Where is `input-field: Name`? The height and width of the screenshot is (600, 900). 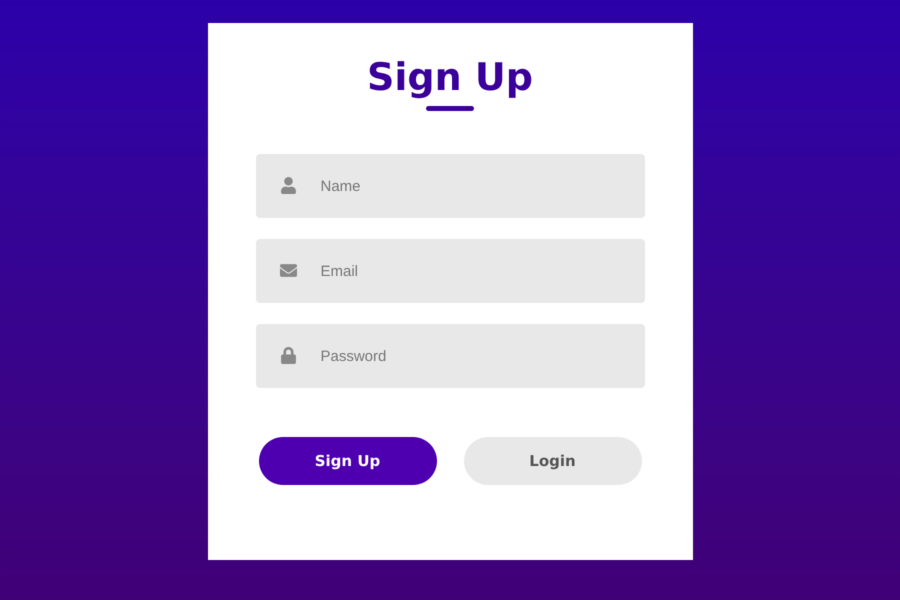 input-field: Name is located at coordinates (450, 186).